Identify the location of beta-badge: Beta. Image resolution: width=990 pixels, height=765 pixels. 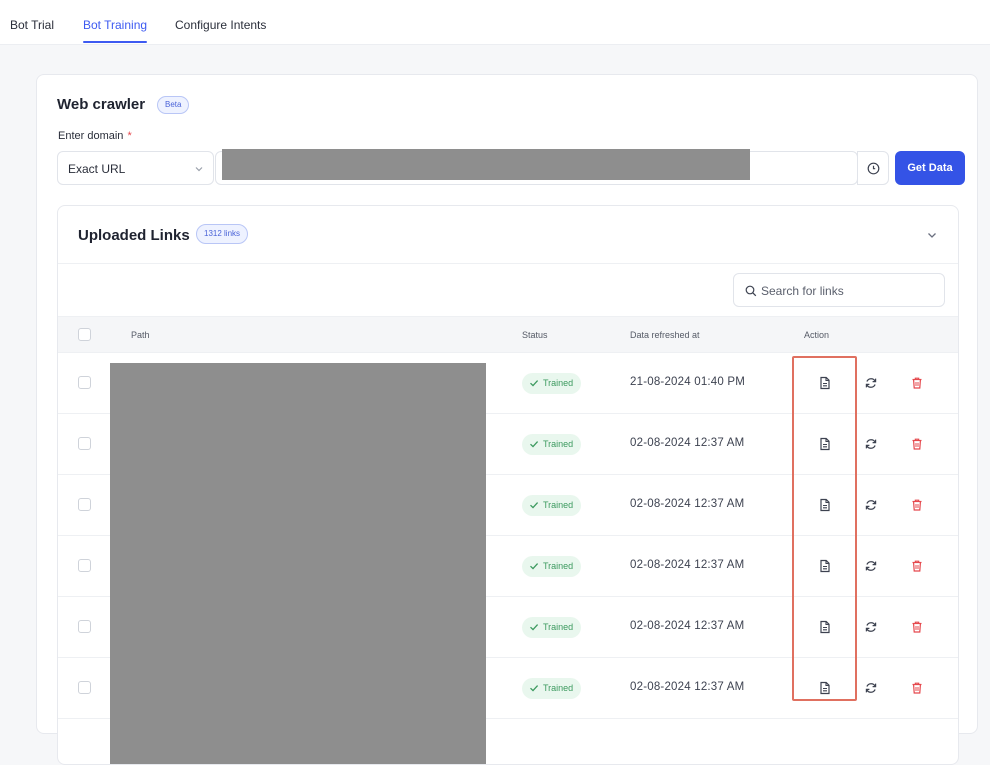
(173, 105).